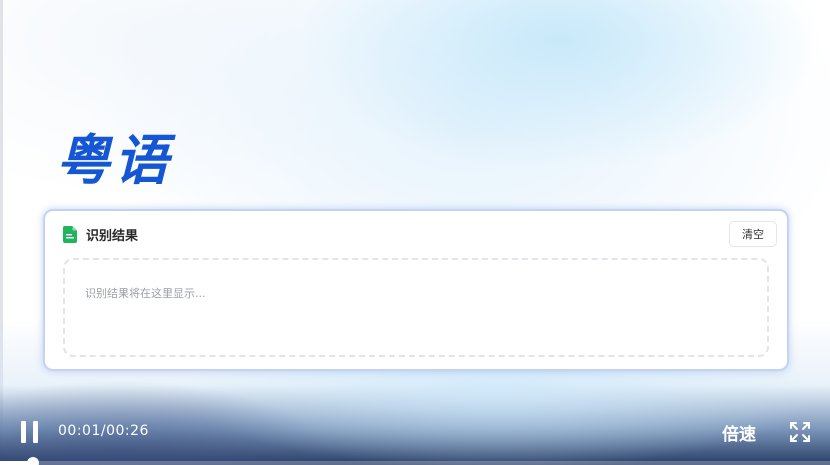  Describe the element at coordinates (415, 463) in the screenshot. I see `progress-track` at that location.